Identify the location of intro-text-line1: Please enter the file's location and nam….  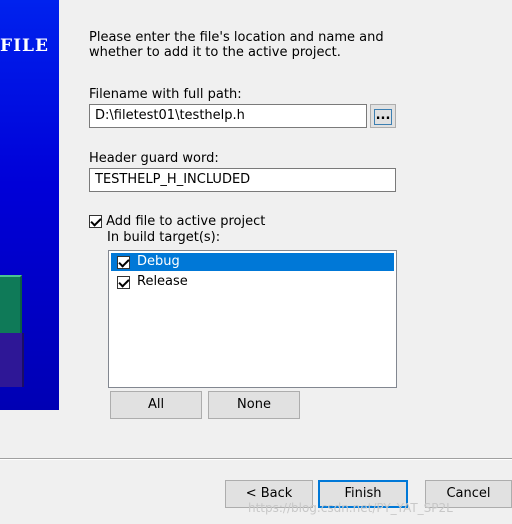
(236, 37).